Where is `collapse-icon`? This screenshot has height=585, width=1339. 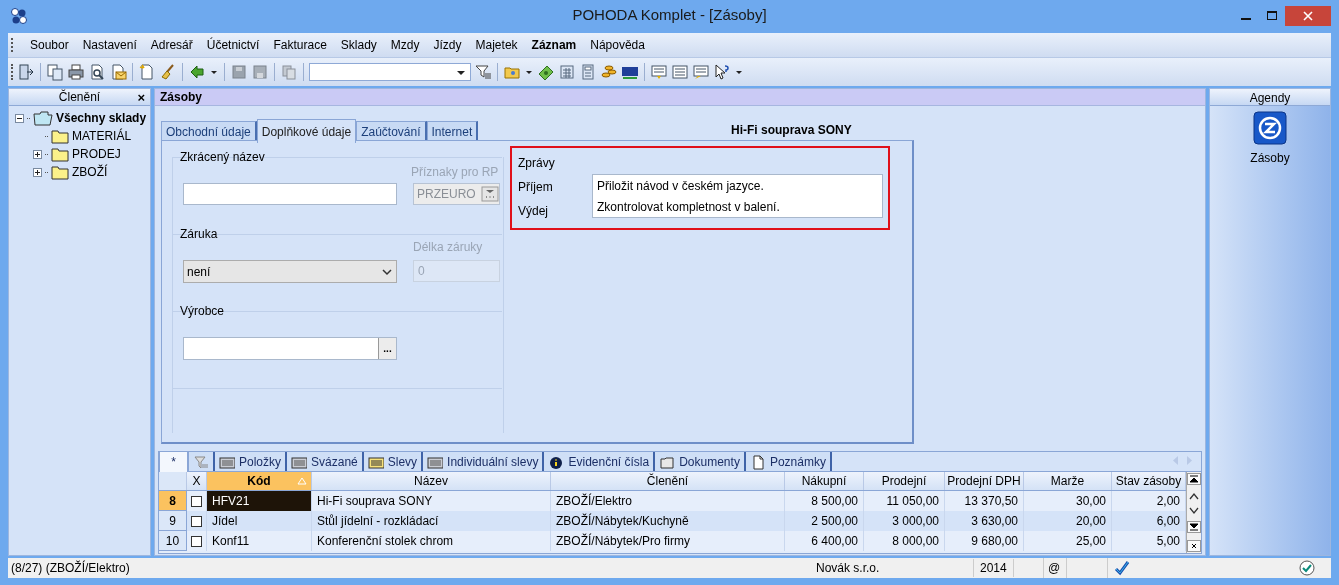
collapse-icon is located at coordinates (19, 118).